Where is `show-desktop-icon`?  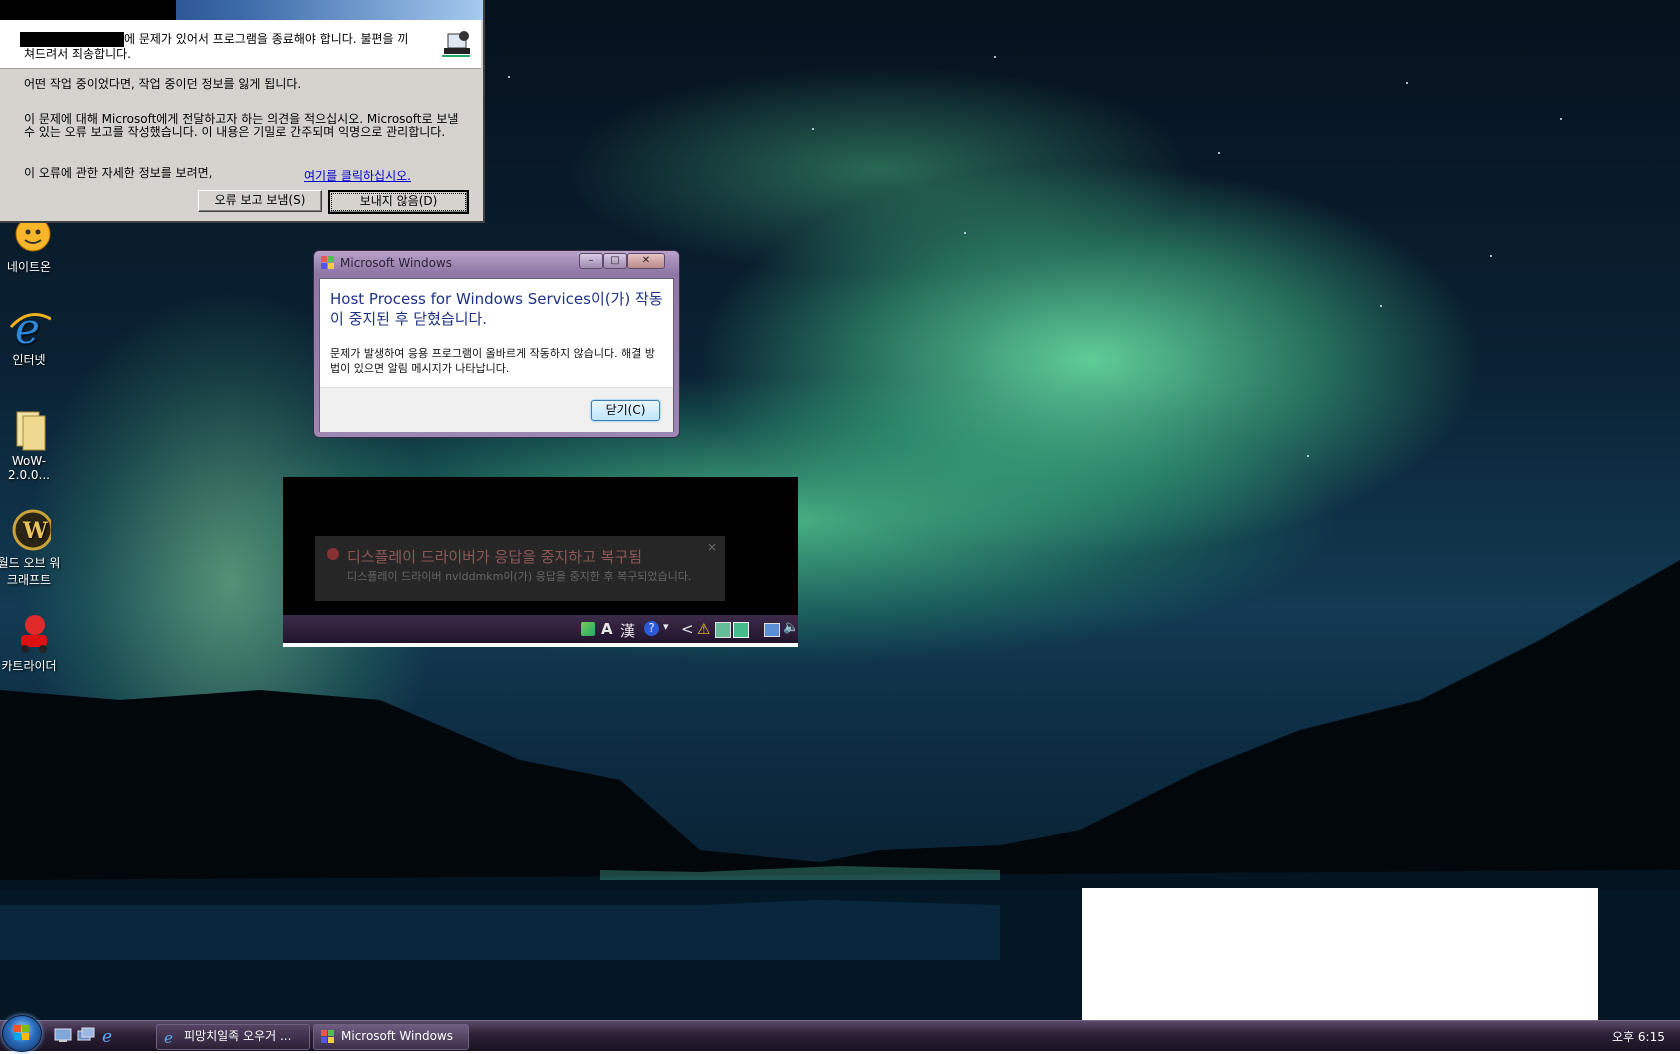 show-desktop-icon is located at coordinates (63, 1035).